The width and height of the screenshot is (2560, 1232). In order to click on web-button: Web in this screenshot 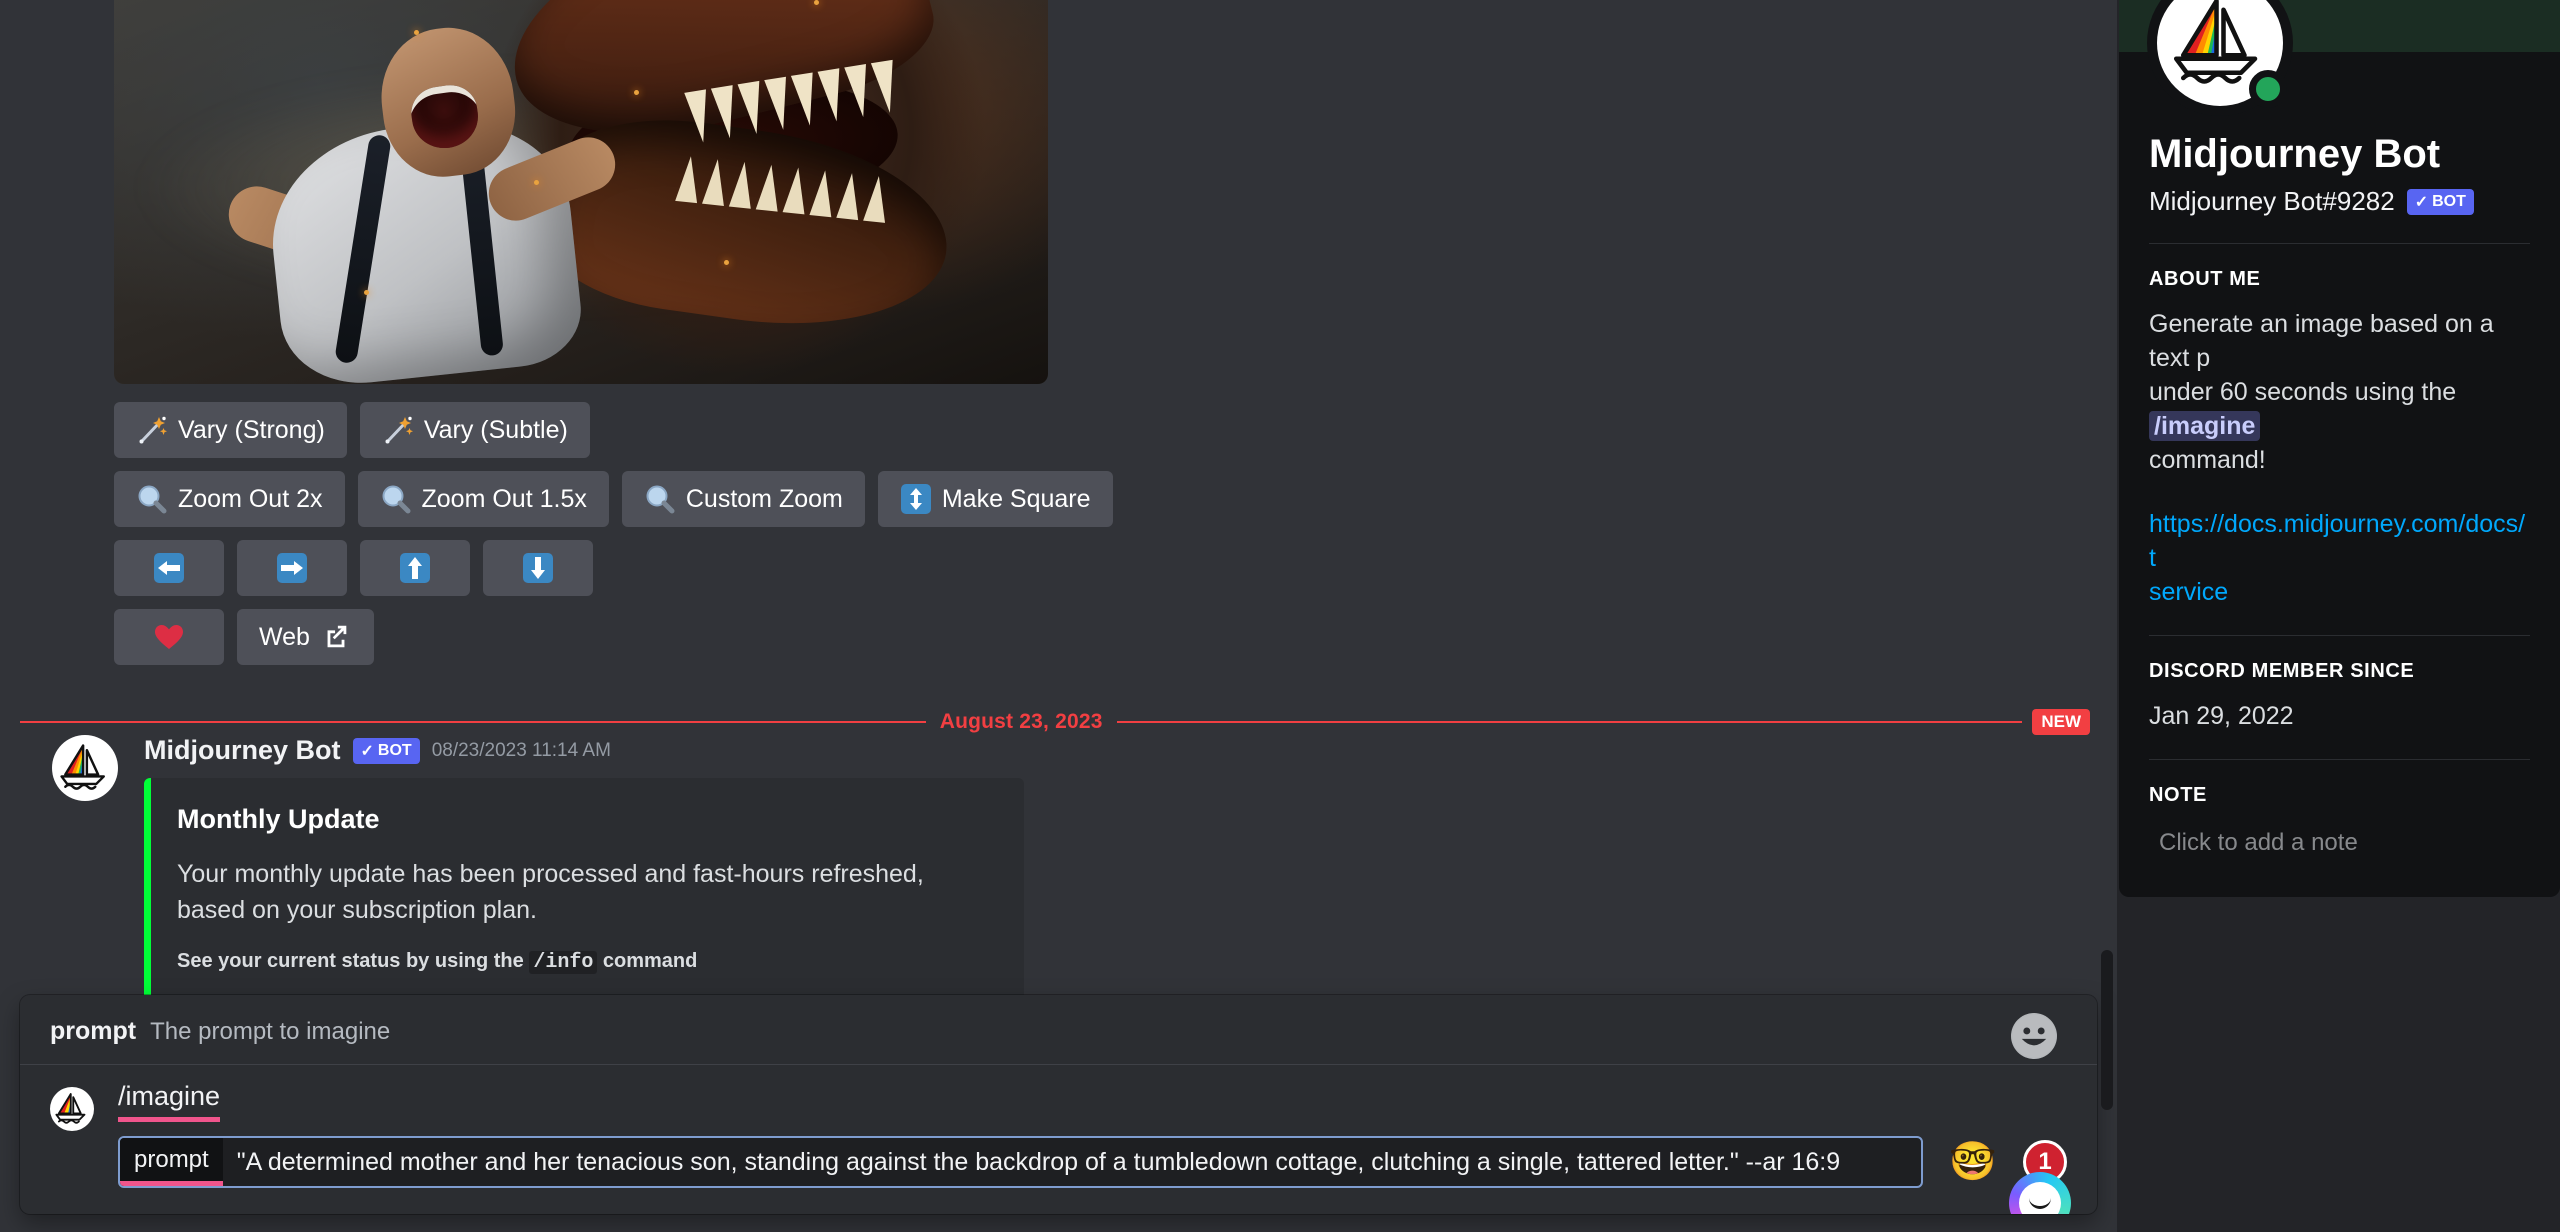, I will do `click(305, 637)`.